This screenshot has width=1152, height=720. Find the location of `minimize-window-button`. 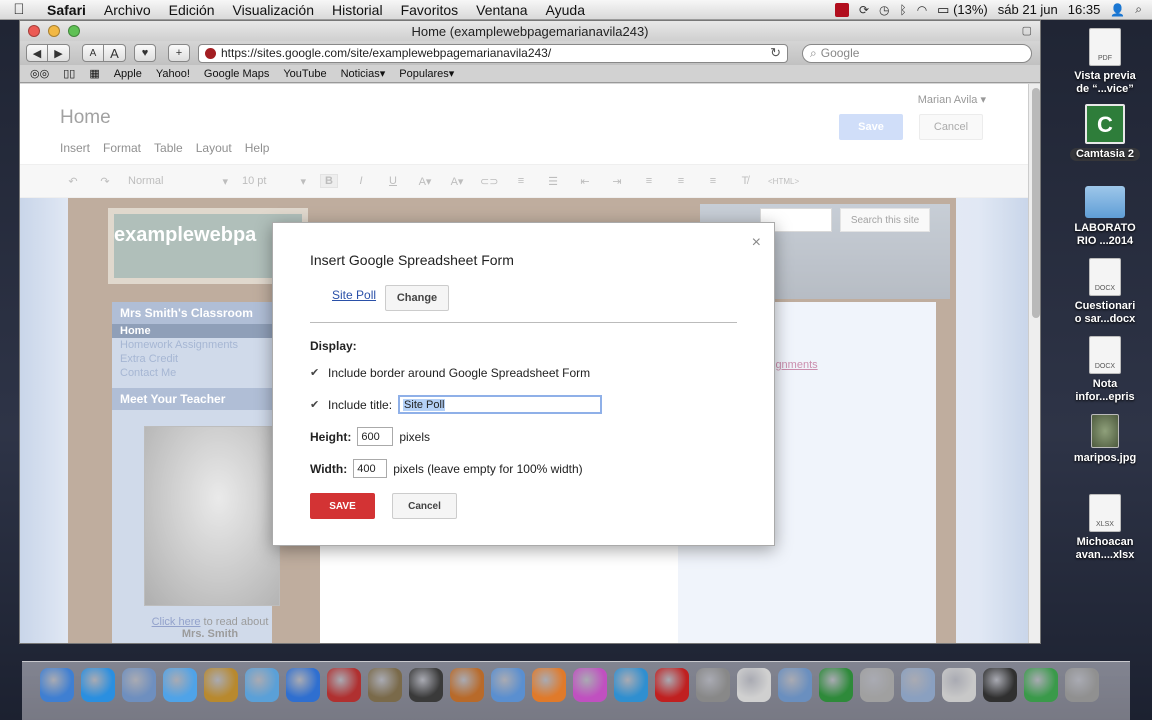

minimize-window-button is located at coordinates (54, 31).